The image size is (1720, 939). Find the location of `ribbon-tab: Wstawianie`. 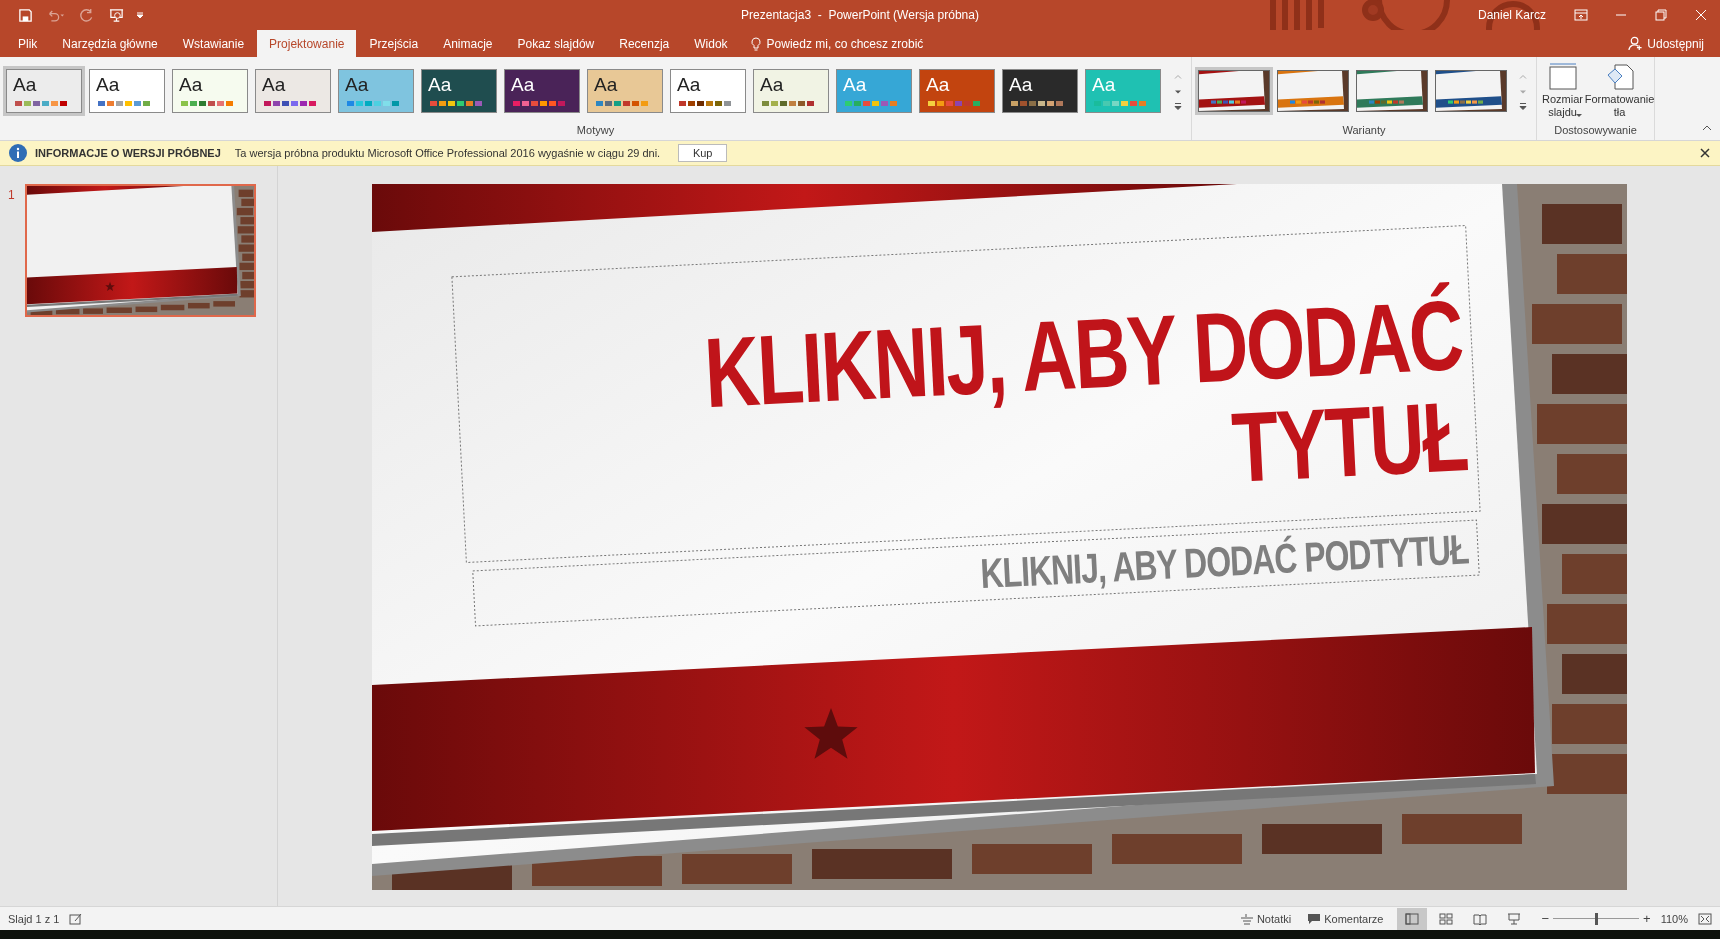

ribbon-tab: Wstawianie is located at coordinates (213, 43).